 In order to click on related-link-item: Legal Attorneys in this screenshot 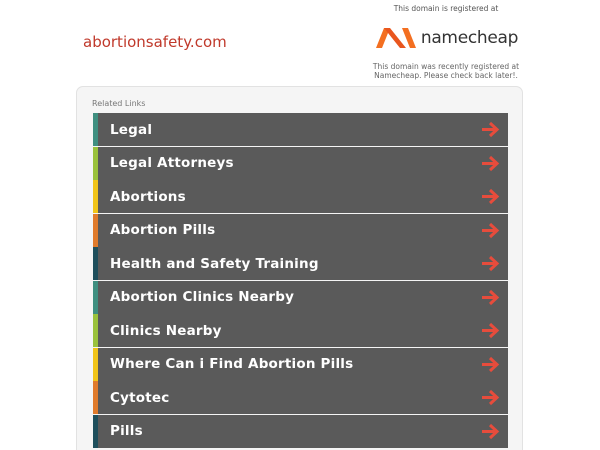, I will do `click(300, 163)`.